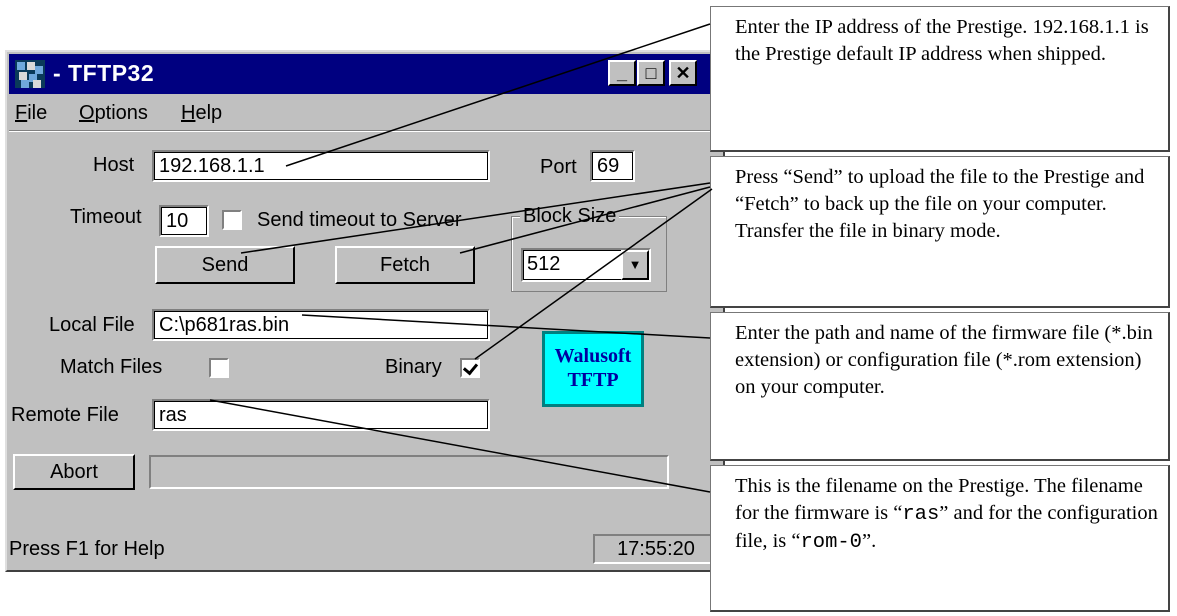 Image resolution: width=1177 pixels, height=616 pixels. Describe the element at coordinates (585, 220) in the screenshot. I see `leader-fetch` at that location.